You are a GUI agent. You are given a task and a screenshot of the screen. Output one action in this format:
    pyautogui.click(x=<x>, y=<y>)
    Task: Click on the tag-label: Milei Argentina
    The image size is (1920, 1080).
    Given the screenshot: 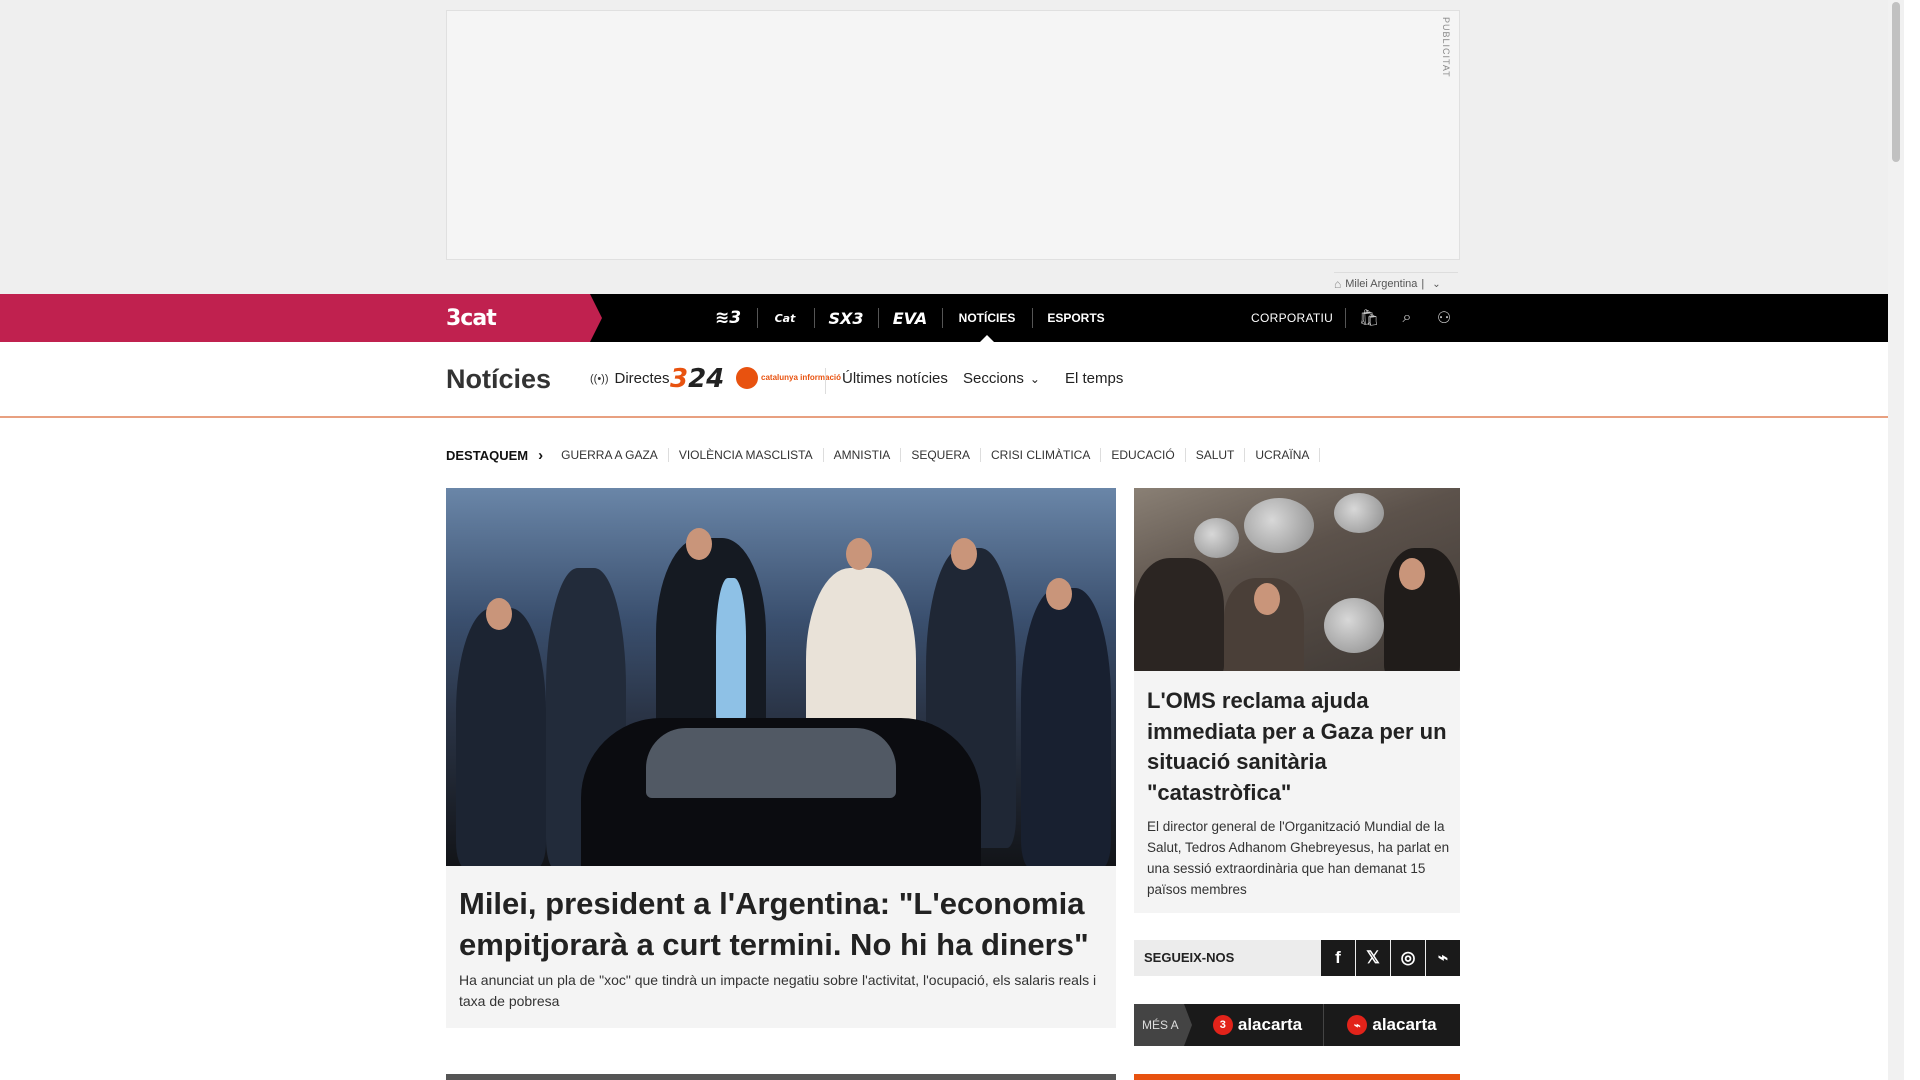 What is the action you would take?
    pyautogui.click(x=1381, y=284)
    